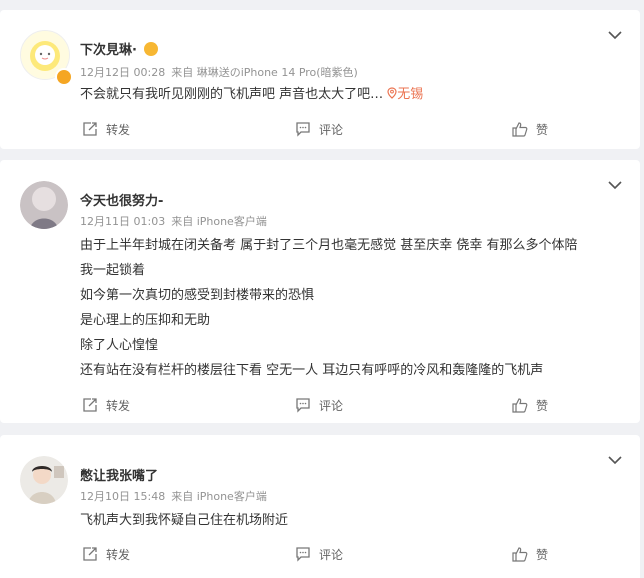 The image size is (644, 578). What do you see at coordinates (312, 370) in the screenshot?
I see `comment-text-line: 还有站在没有栏杆的楼层往下看 空无一人 耳边只有呼呼的冷风和轰隆隆的飞机声` at bounding box center [312, 370].